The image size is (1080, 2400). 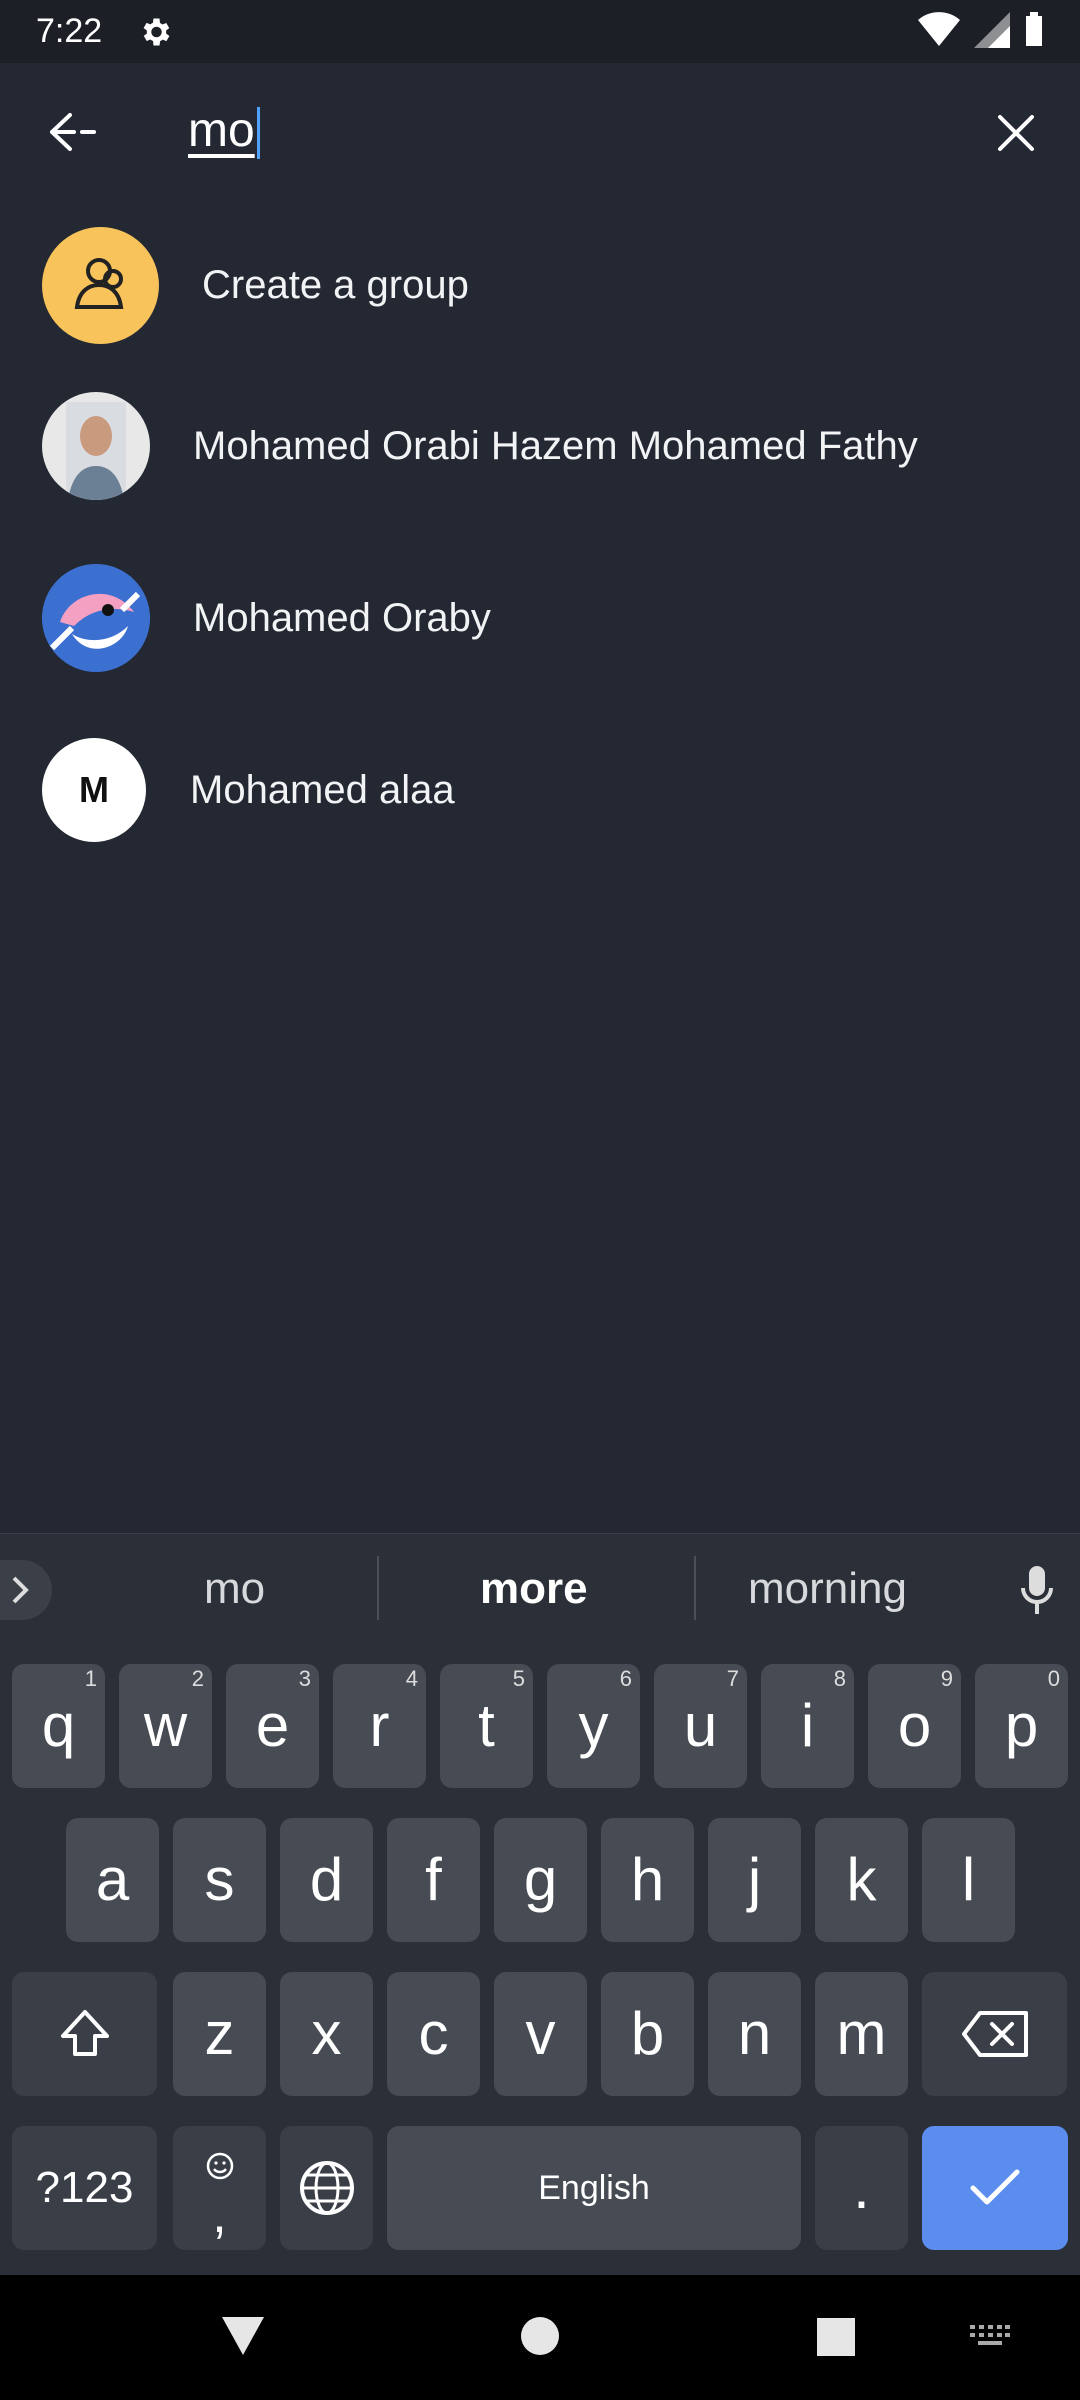 I want to click on key-a: a, so click(x=112, y=1880).